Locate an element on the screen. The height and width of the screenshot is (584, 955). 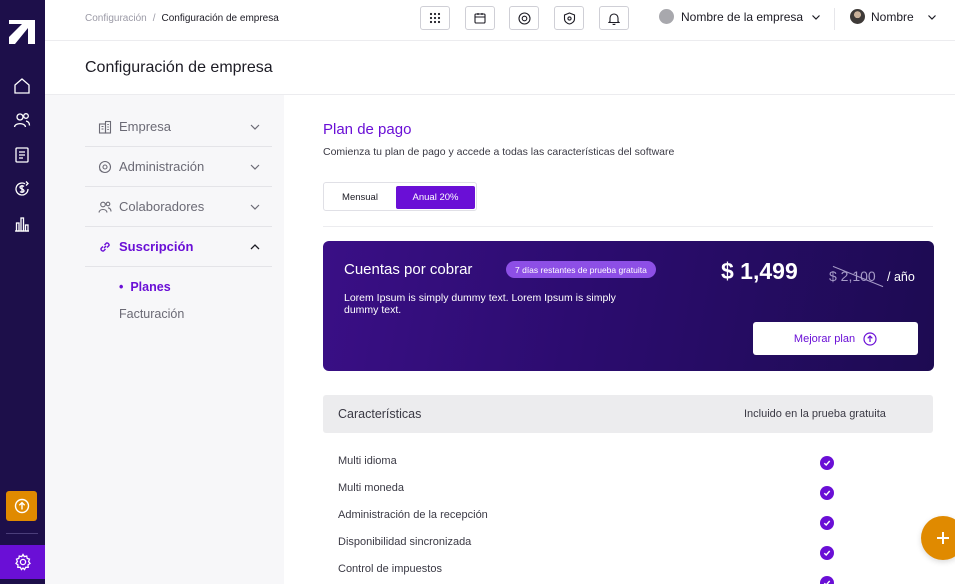
apps-grid-button is located at coordinates (435, 18).